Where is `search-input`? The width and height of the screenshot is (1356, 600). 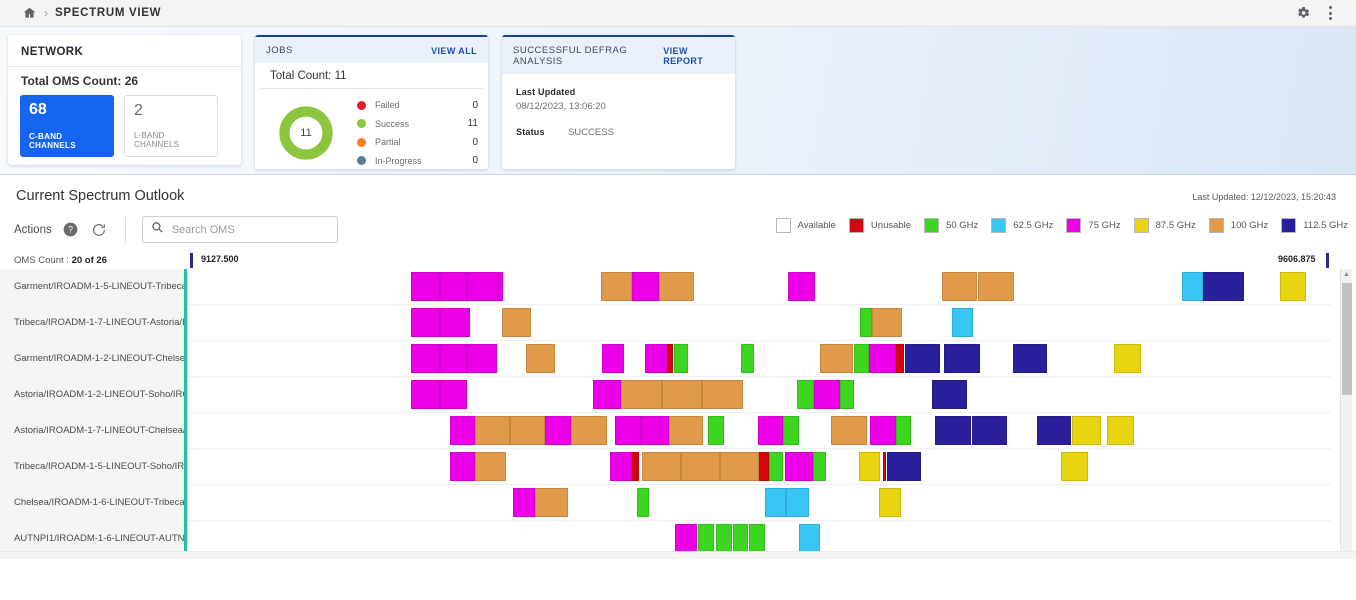 search-input is located at coordinates (250, 229).